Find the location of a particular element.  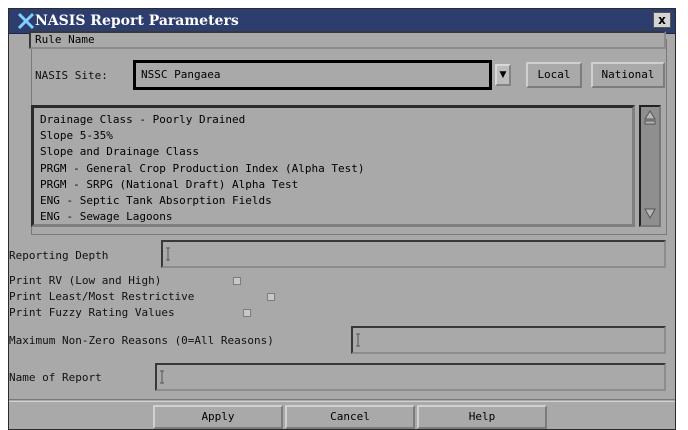

site-dropdown-button: ▼ is located at coordinates (503, 75).